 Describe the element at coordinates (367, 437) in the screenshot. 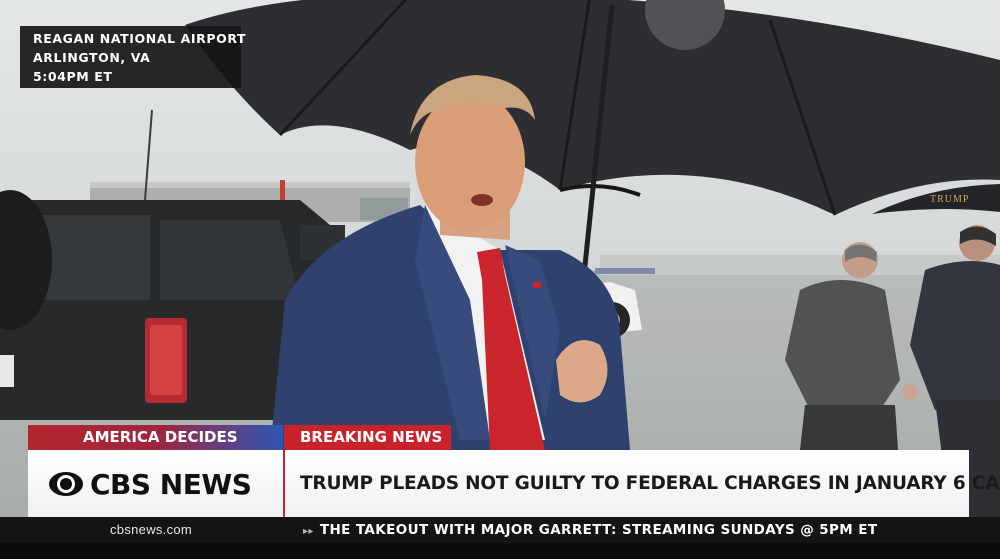

I see `breaking-news-tag: BREAKING NEWS` at that location.